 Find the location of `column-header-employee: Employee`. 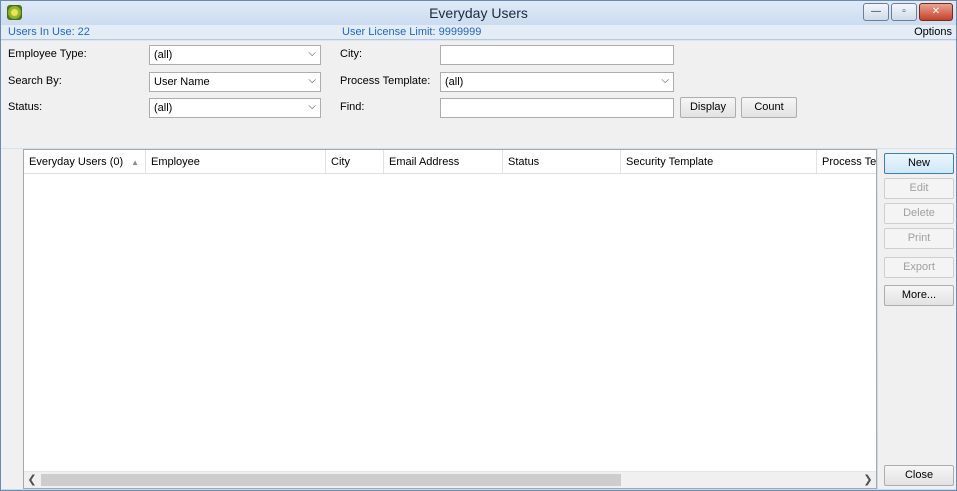

column-header-employee: Employee is located at coordinates (235, 162).